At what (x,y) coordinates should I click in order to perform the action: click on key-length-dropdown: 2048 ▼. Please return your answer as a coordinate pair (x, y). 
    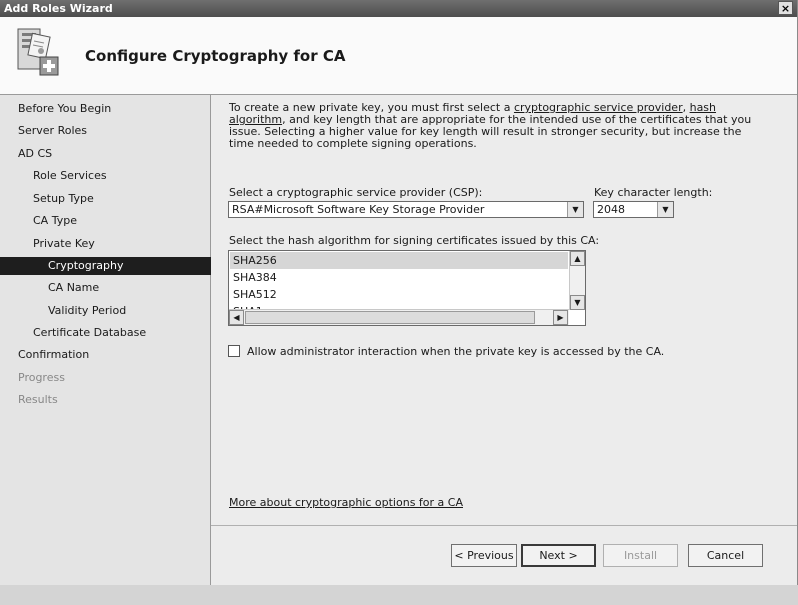
    Looking at the image, I should click on (633, 209).